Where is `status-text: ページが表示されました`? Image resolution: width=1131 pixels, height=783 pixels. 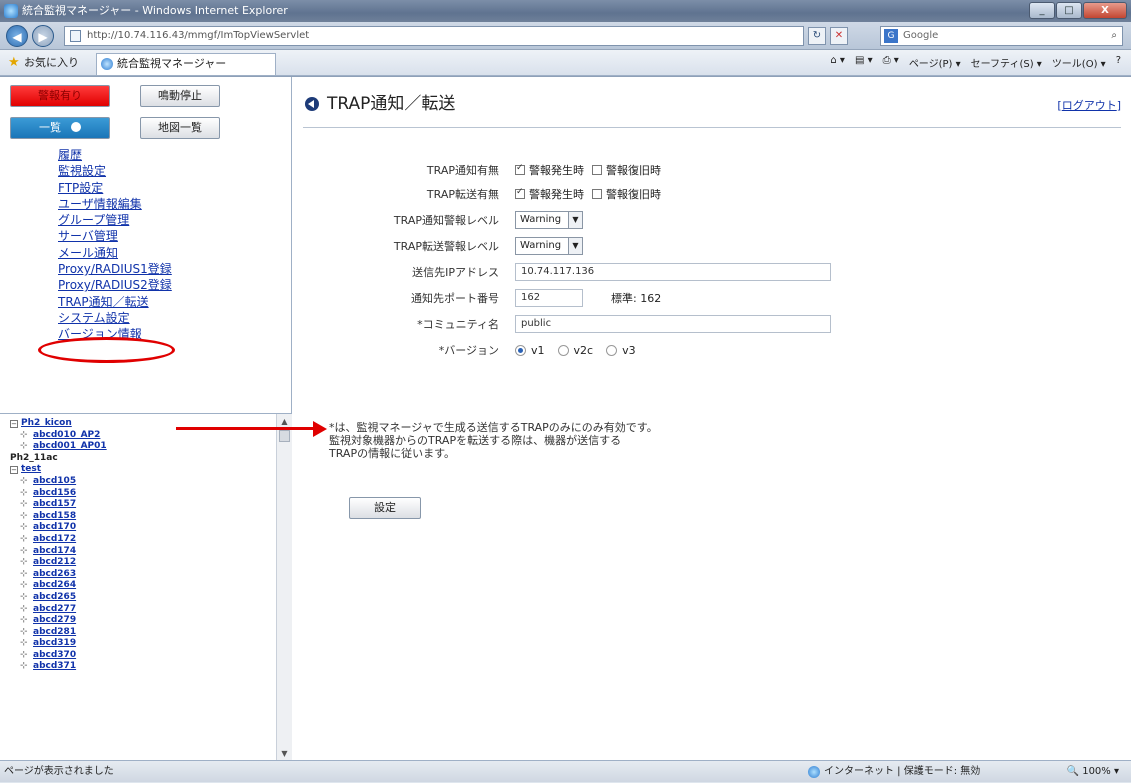 status-text: ページが表示されました is located at coordinates (59, 771).